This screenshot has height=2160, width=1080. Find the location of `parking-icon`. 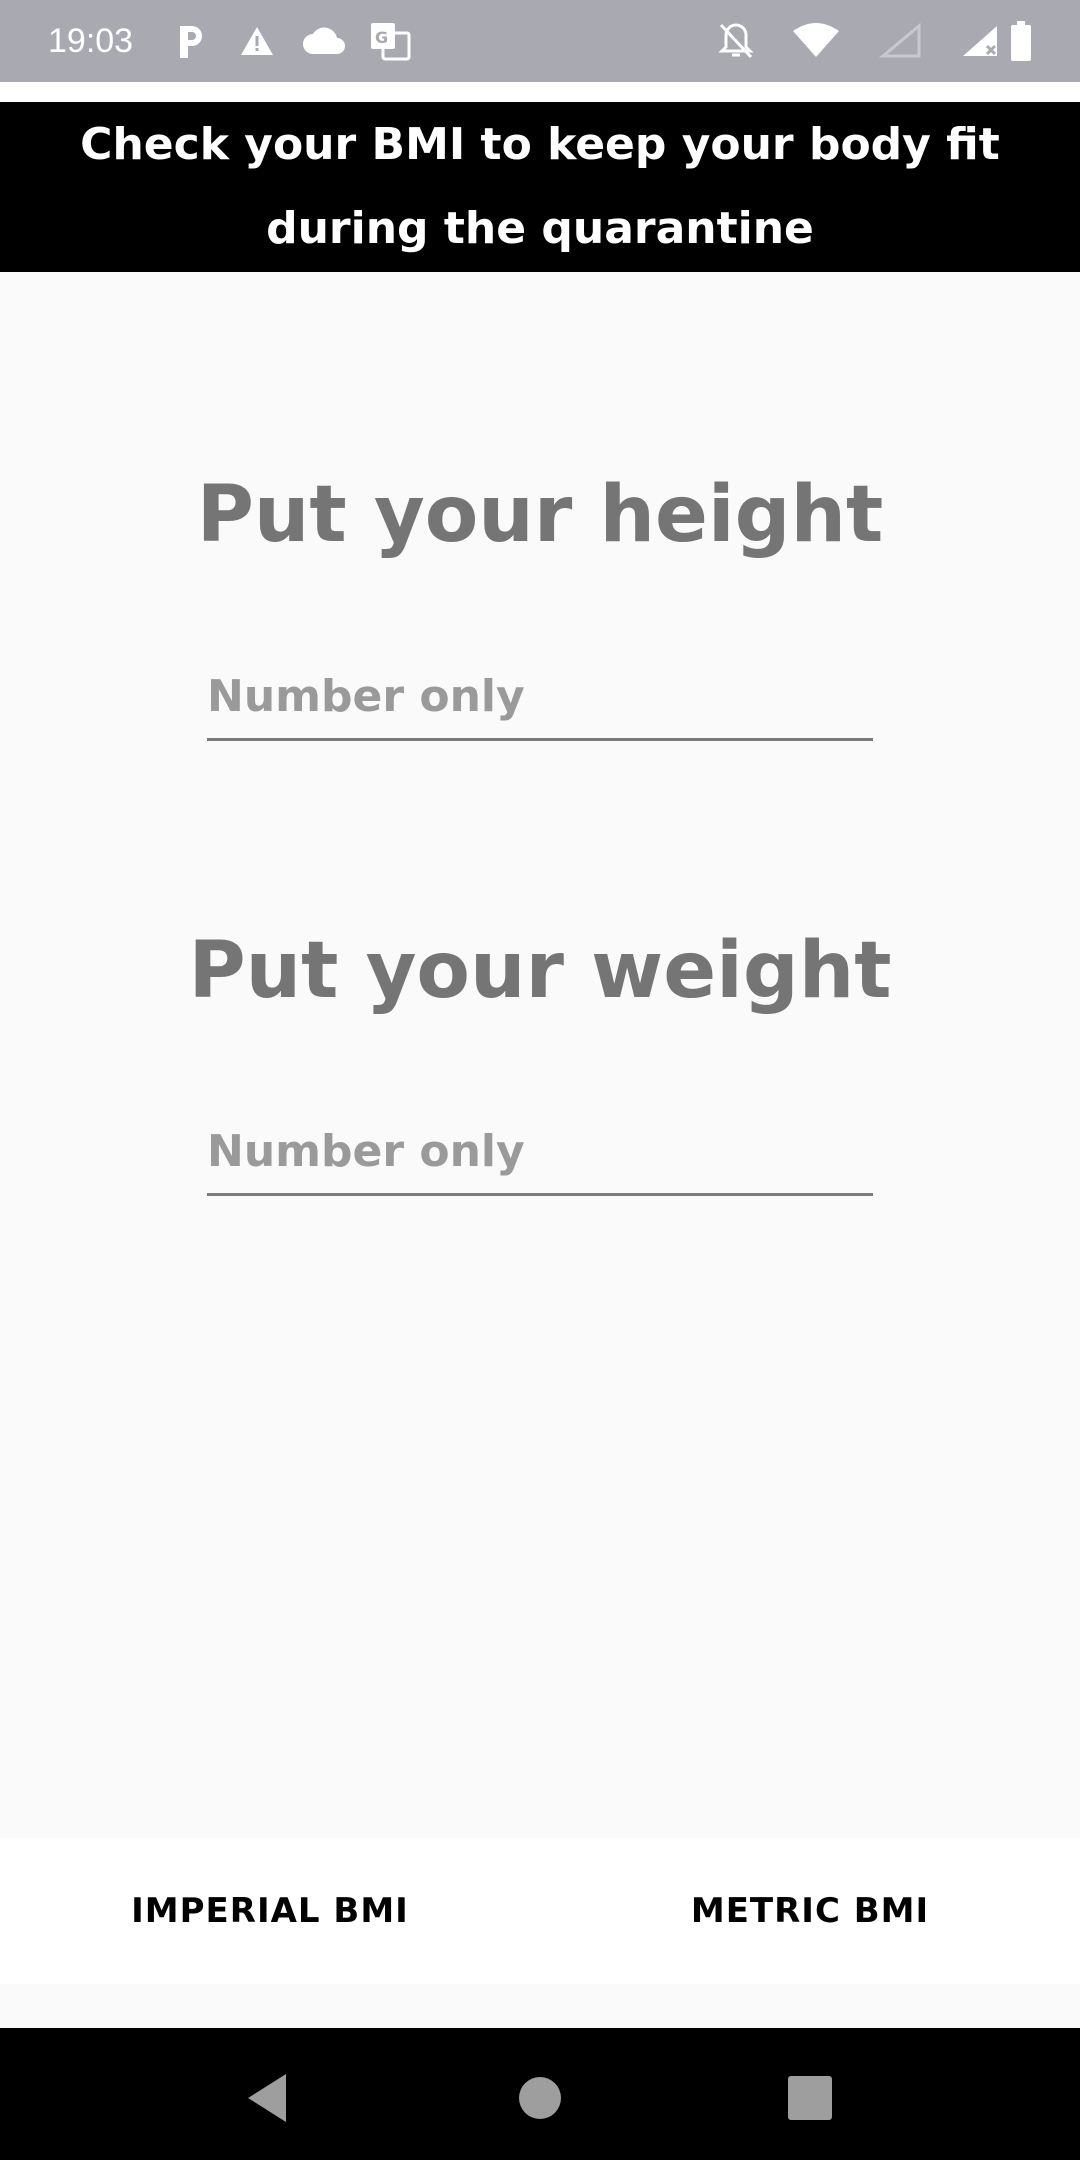

parking-icon is located at coordinates (191, 41).